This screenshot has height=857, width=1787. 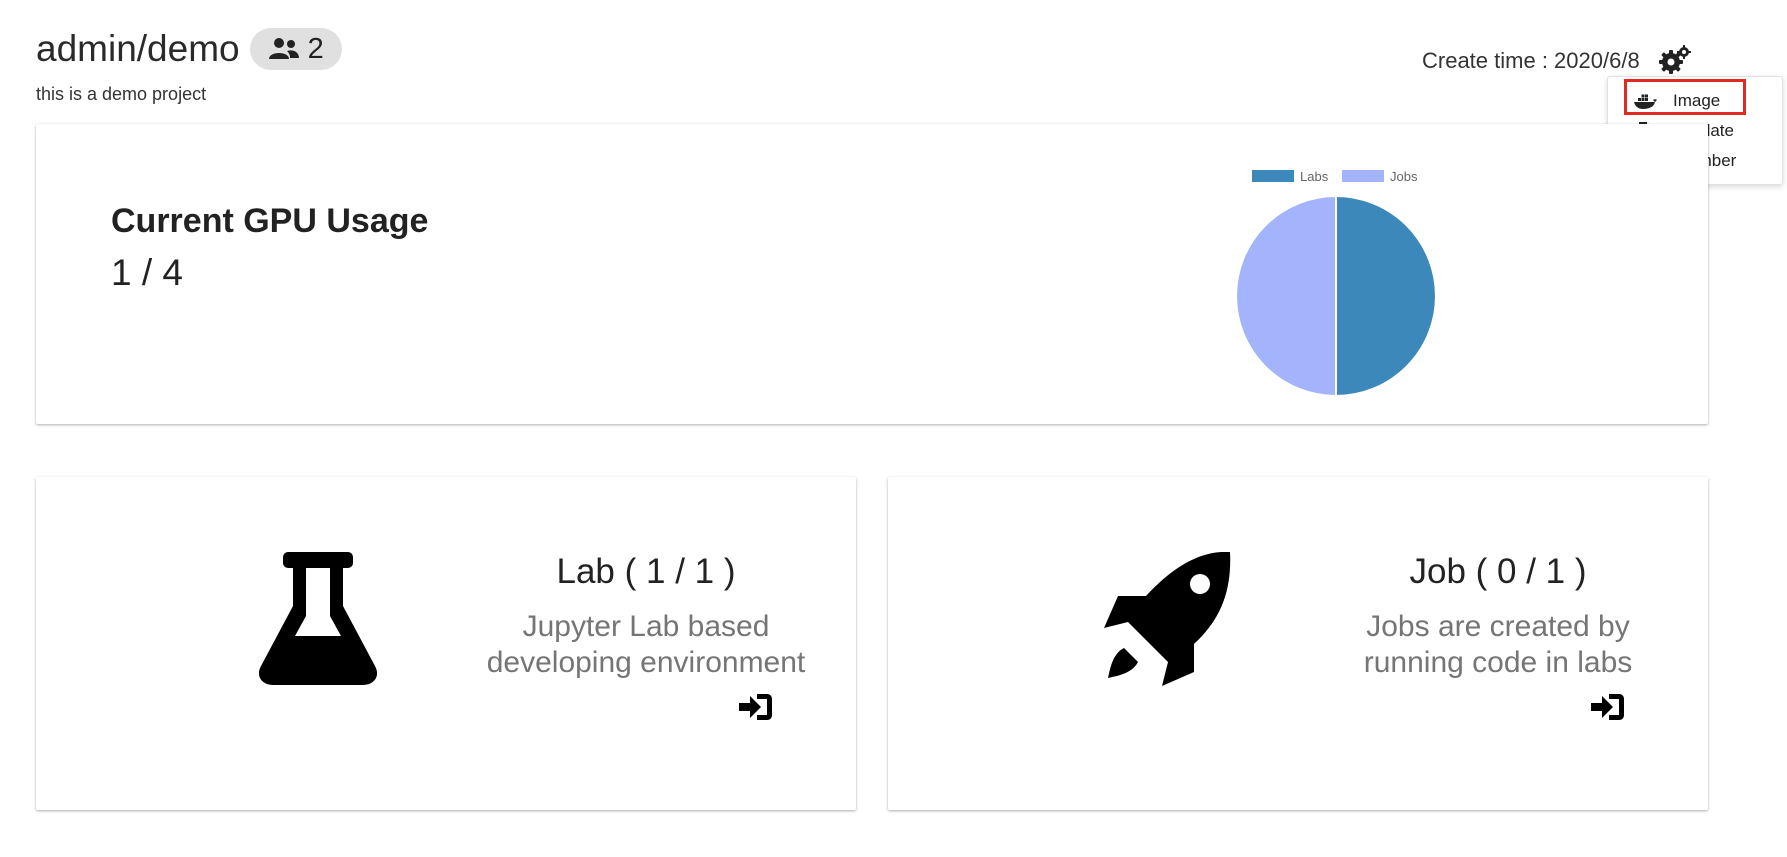 I want to click on project-title: admin/demo, so click(x=138, y=48).